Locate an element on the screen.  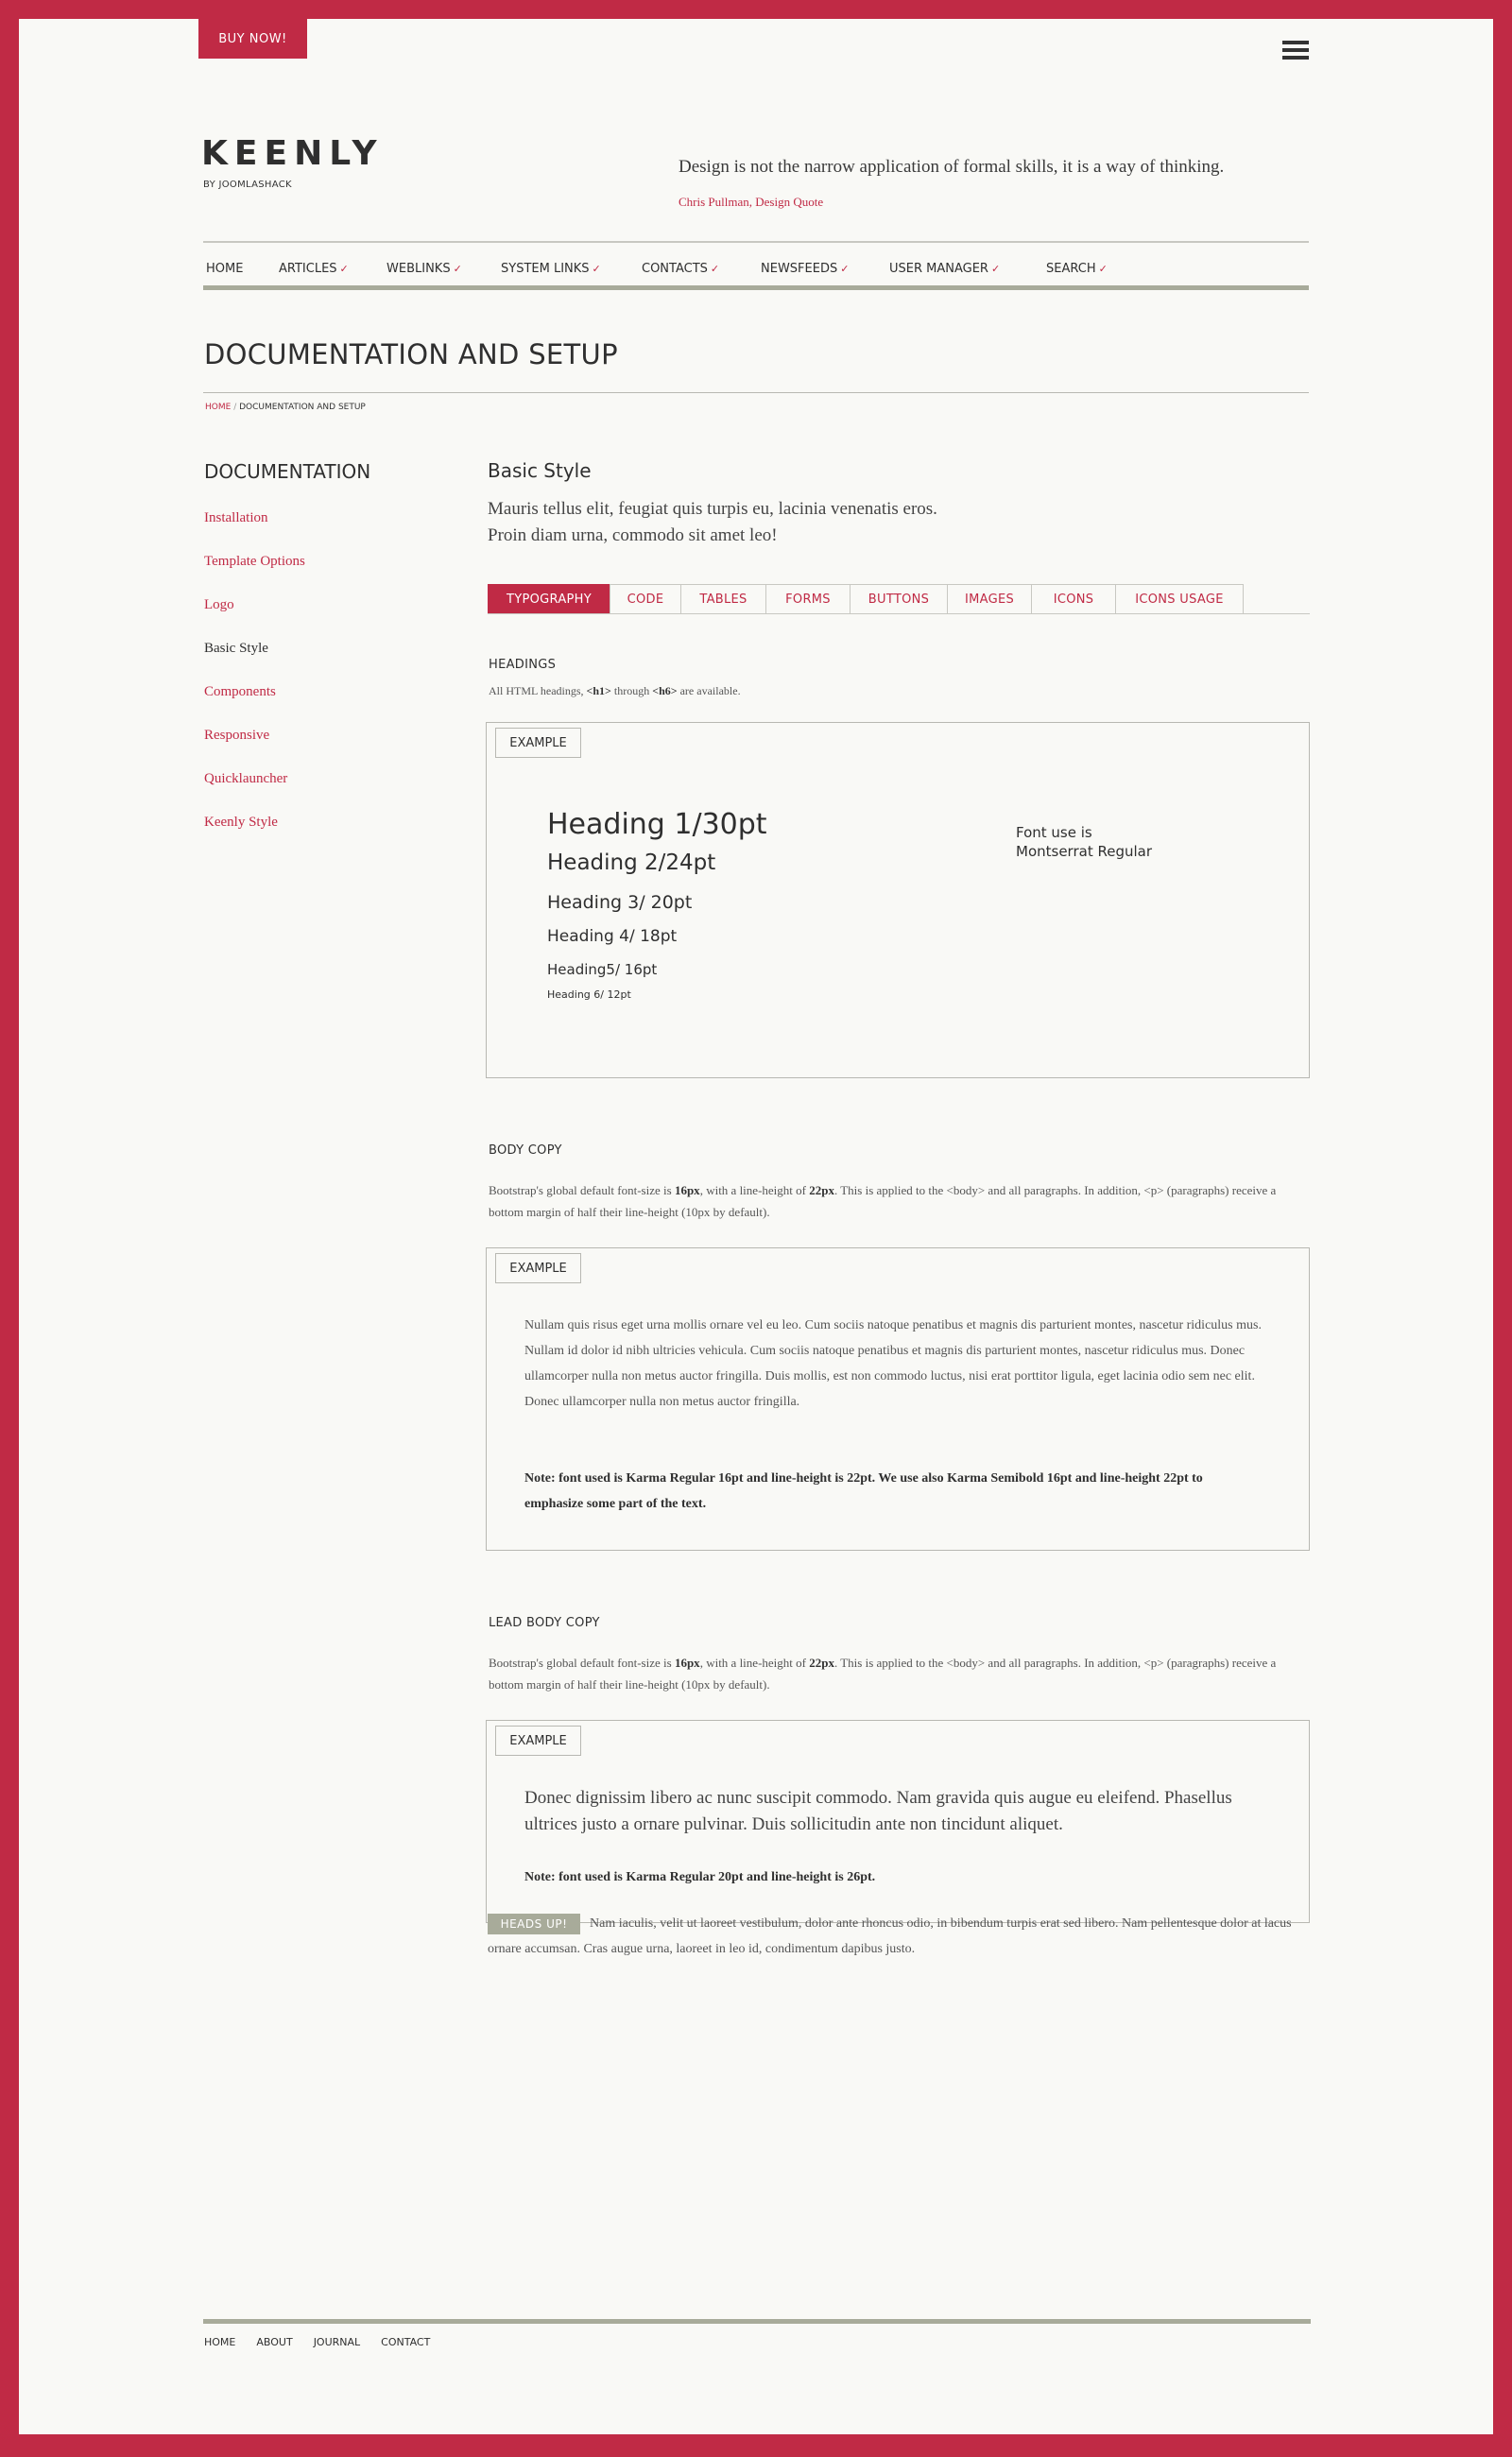
tab-buttons: BUTTONS is located at coordinates (898, 599).